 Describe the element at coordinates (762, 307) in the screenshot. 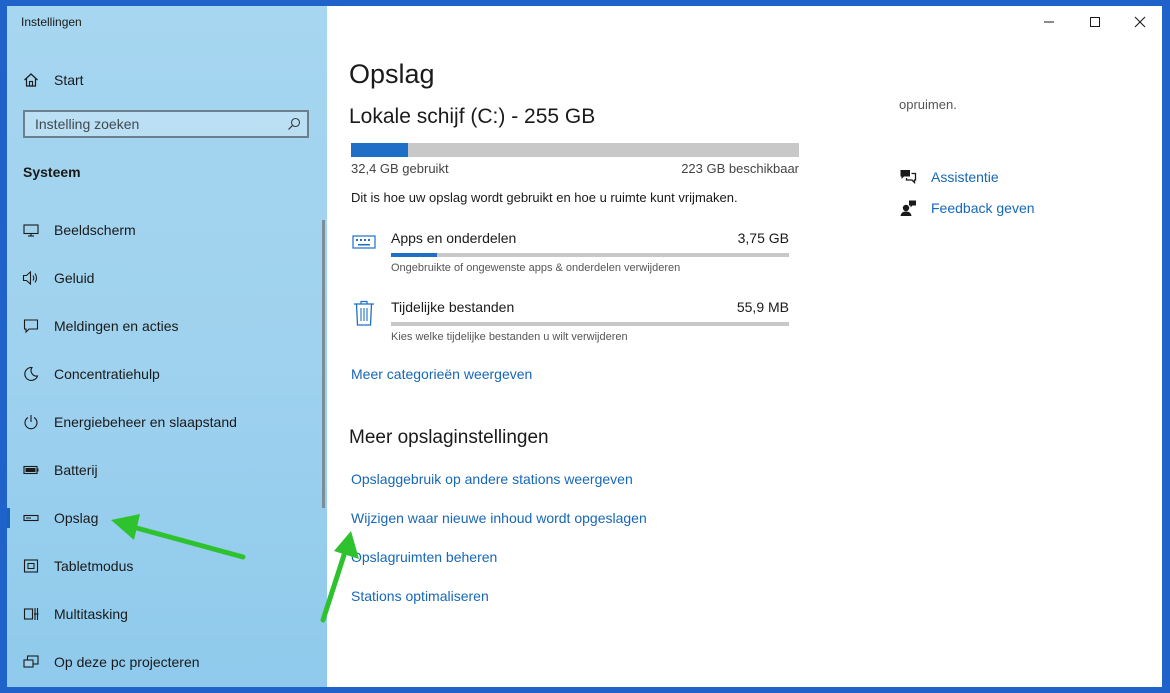

I see `category-size: 55,9 MB` at that location.